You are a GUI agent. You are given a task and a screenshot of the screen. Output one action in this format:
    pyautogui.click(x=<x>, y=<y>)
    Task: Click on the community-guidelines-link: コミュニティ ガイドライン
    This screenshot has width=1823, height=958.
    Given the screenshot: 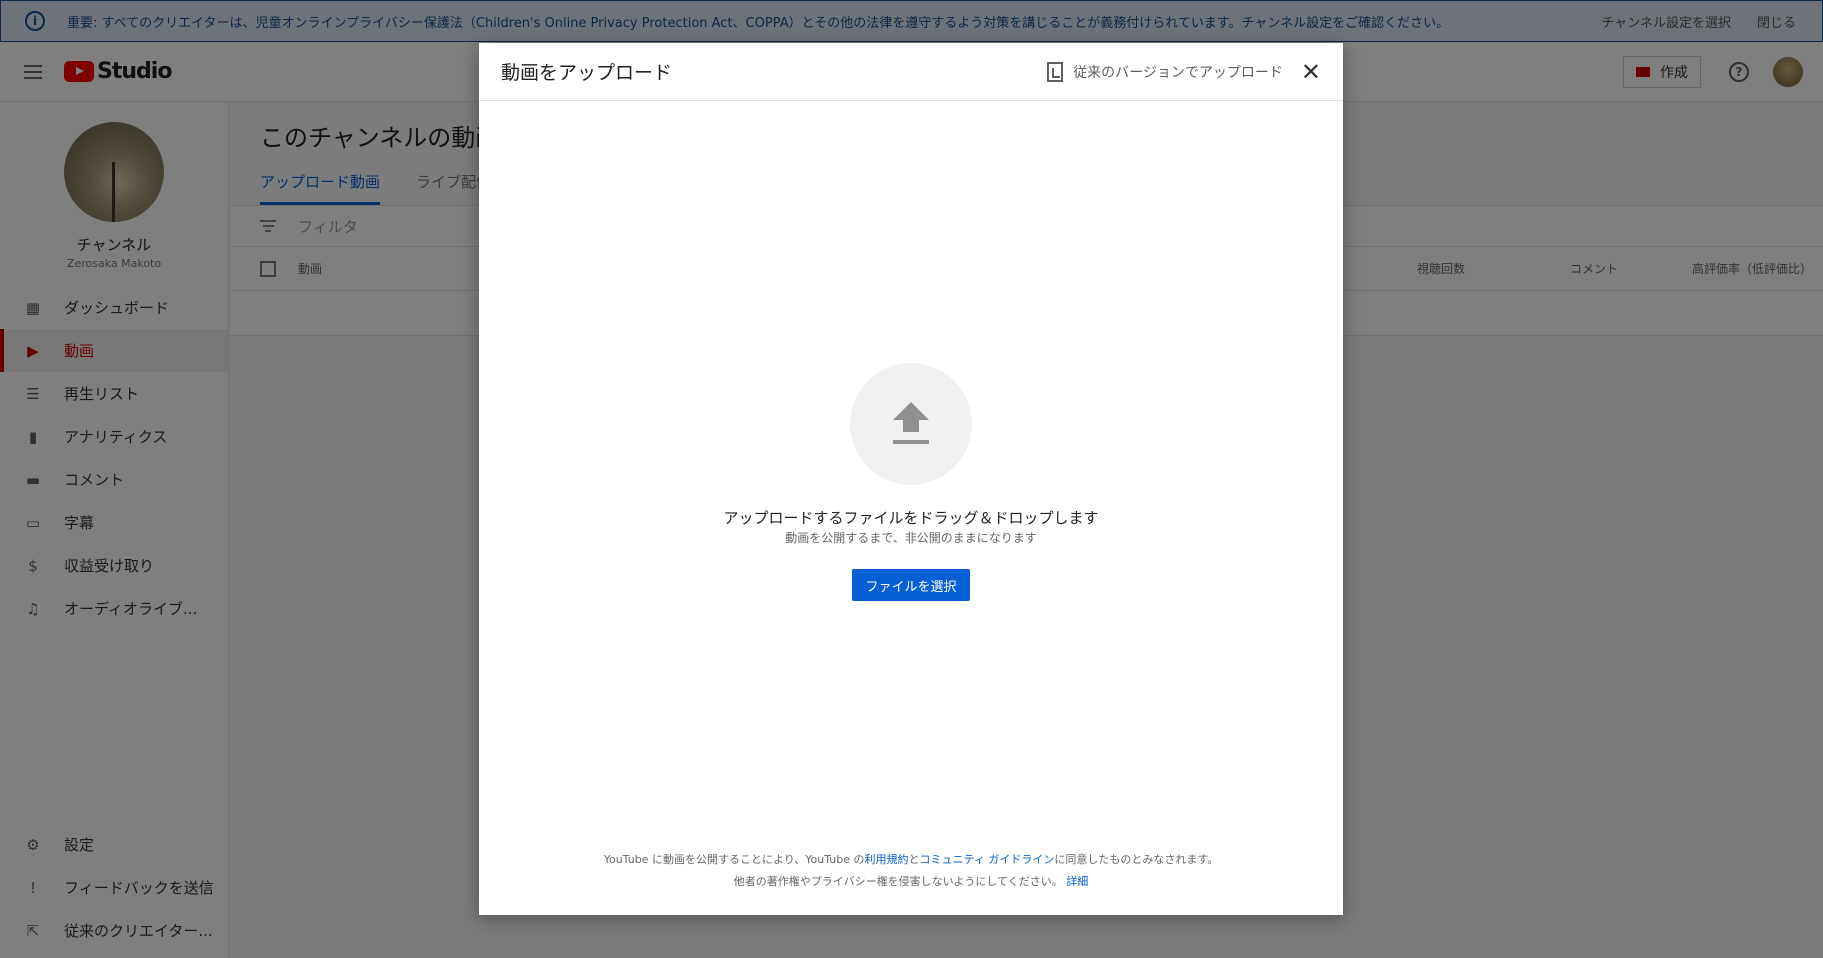 What is the action you would take?
    pyautogui.click(x=987, y=859)
    